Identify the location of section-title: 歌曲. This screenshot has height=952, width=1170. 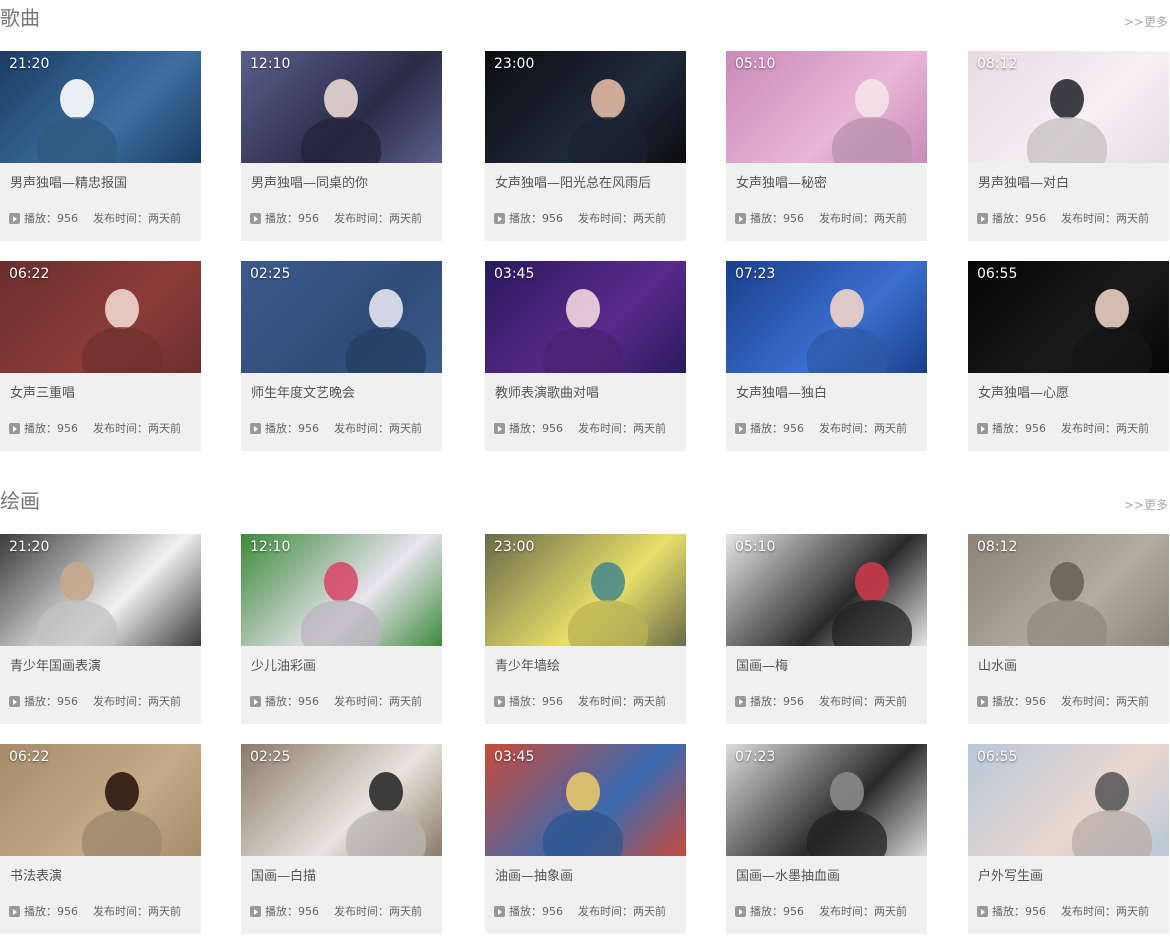
(20, 18).